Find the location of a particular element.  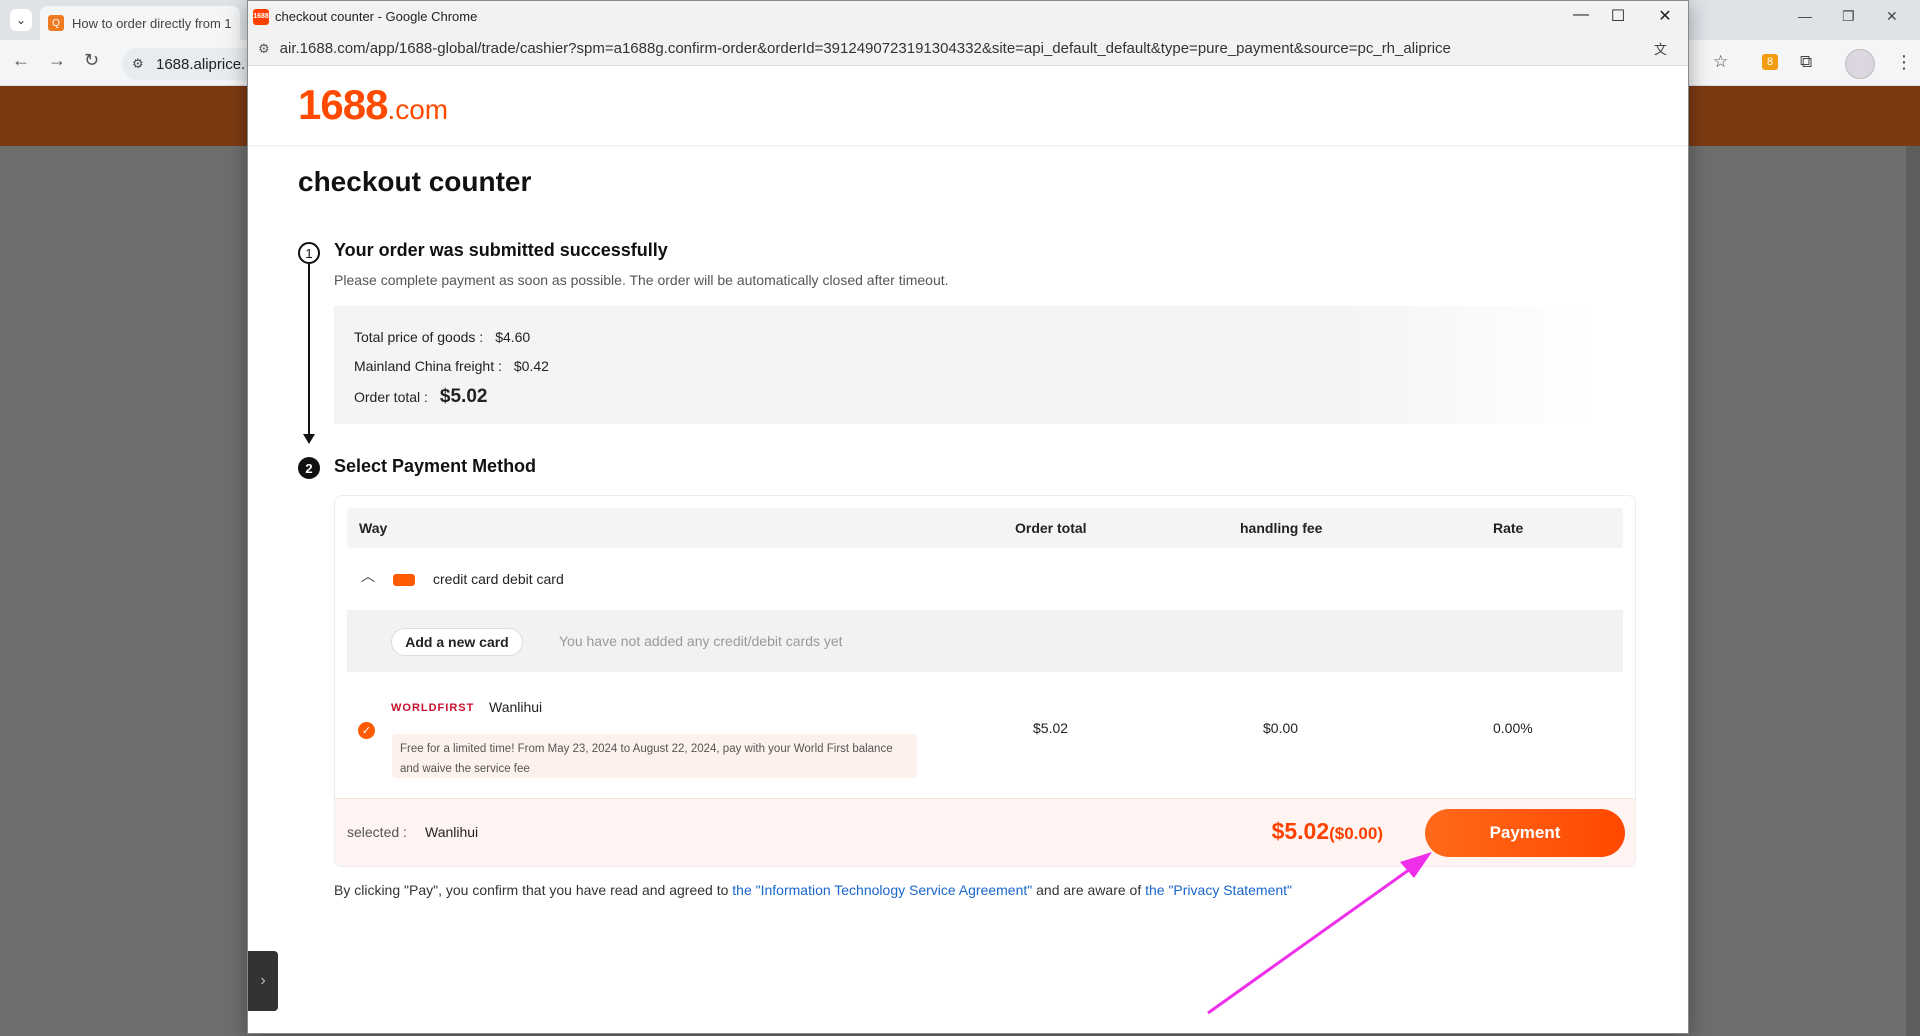

selected-value: Wanlihui is located at coordinates (452, 832).